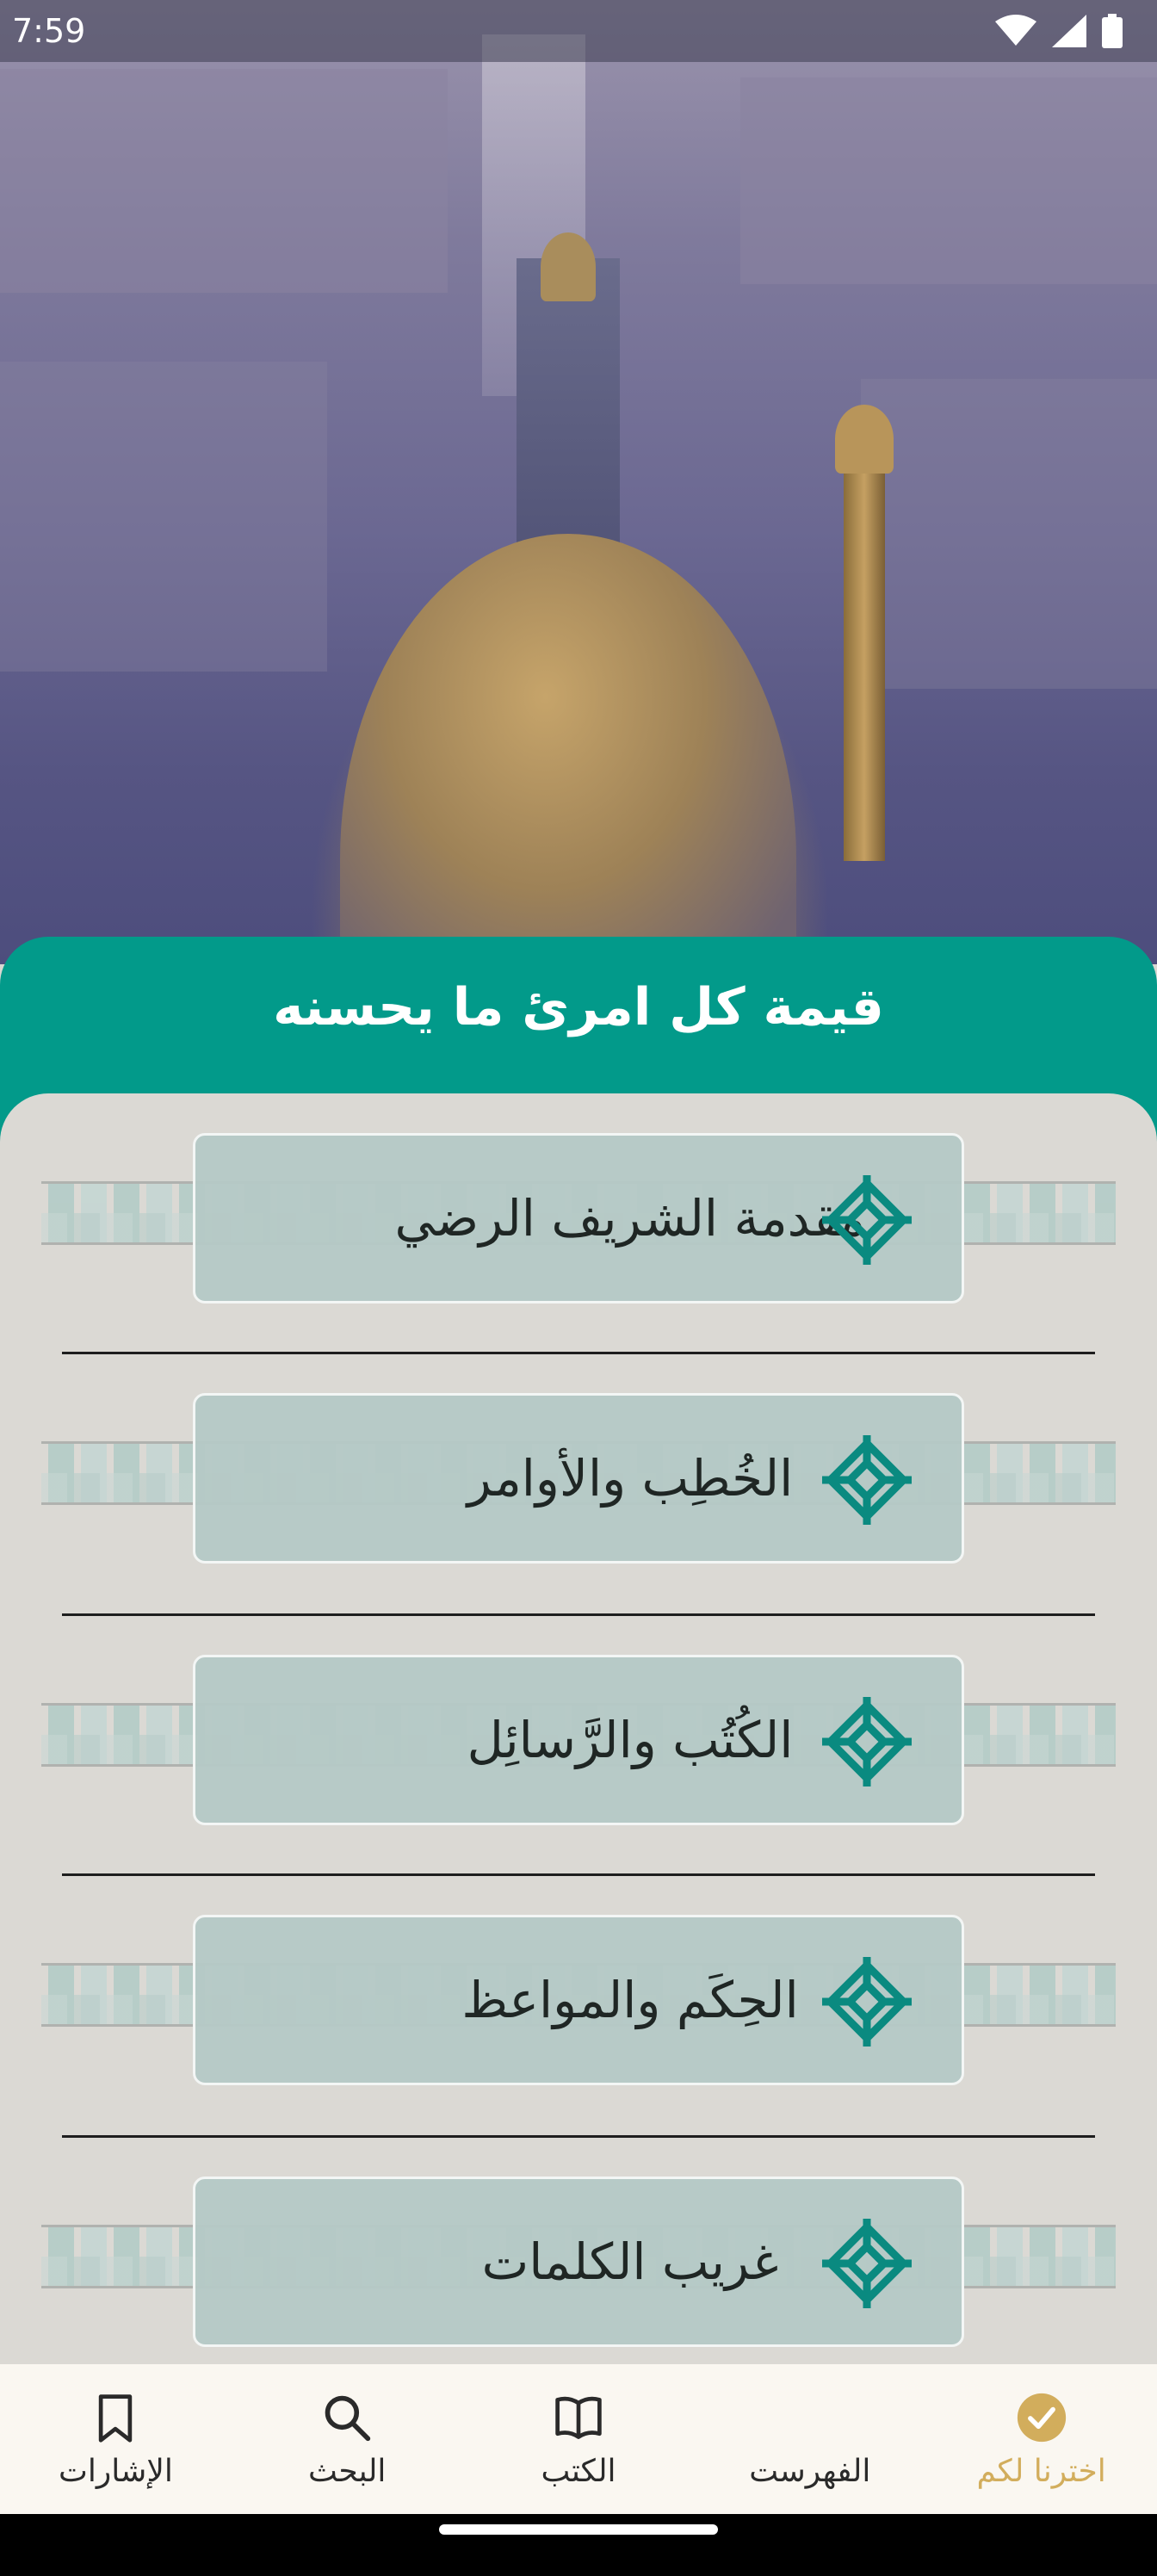 The image size is (1157, 2576). I want to click on list-item: الكُتُب والرَّسائِل, so click(579, 1741).